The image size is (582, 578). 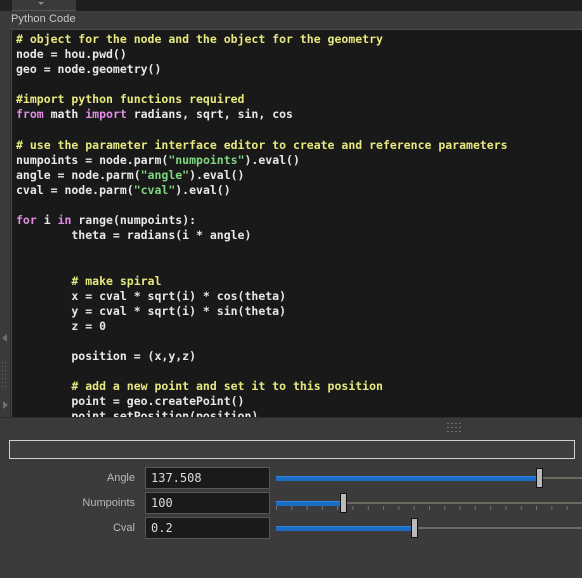 I want to click on code-token-pln: numpoints = node.parm(, so click(x=92, y=159).